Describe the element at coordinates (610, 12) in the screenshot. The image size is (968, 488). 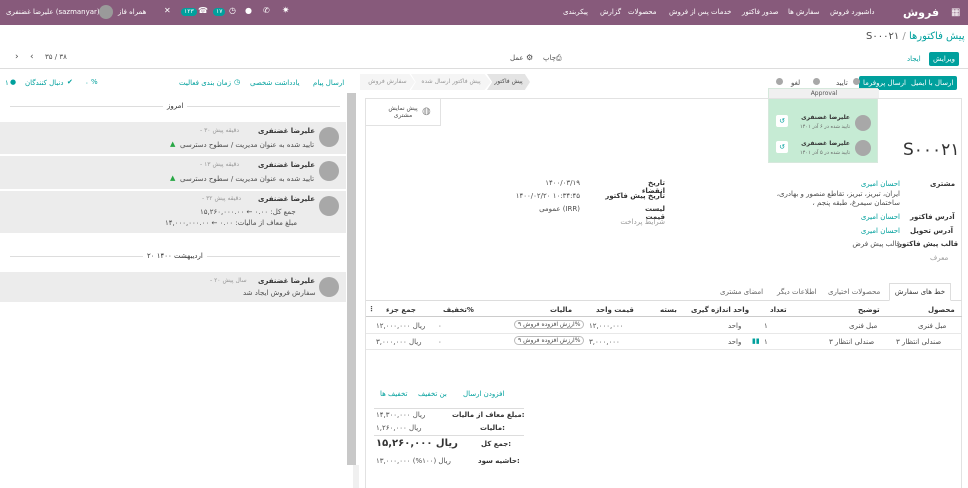
I see `menu-reporting: گزارش` at that location.